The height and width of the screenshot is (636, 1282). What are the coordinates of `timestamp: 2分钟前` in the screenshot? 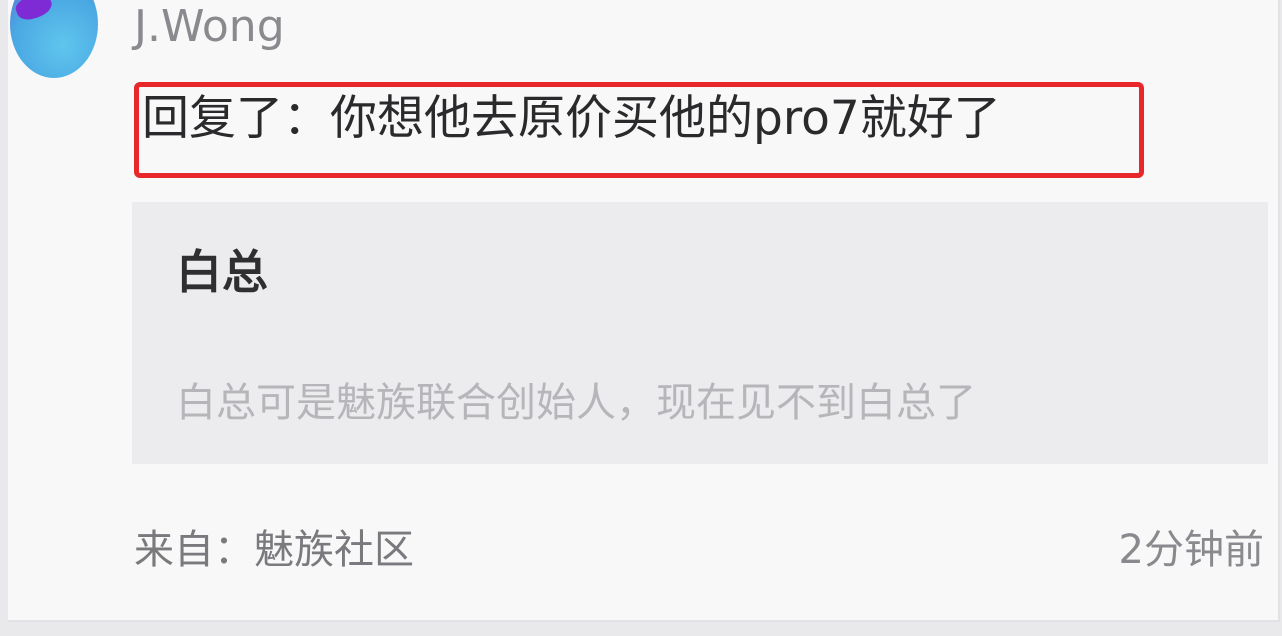 It's located at (1191, 550).